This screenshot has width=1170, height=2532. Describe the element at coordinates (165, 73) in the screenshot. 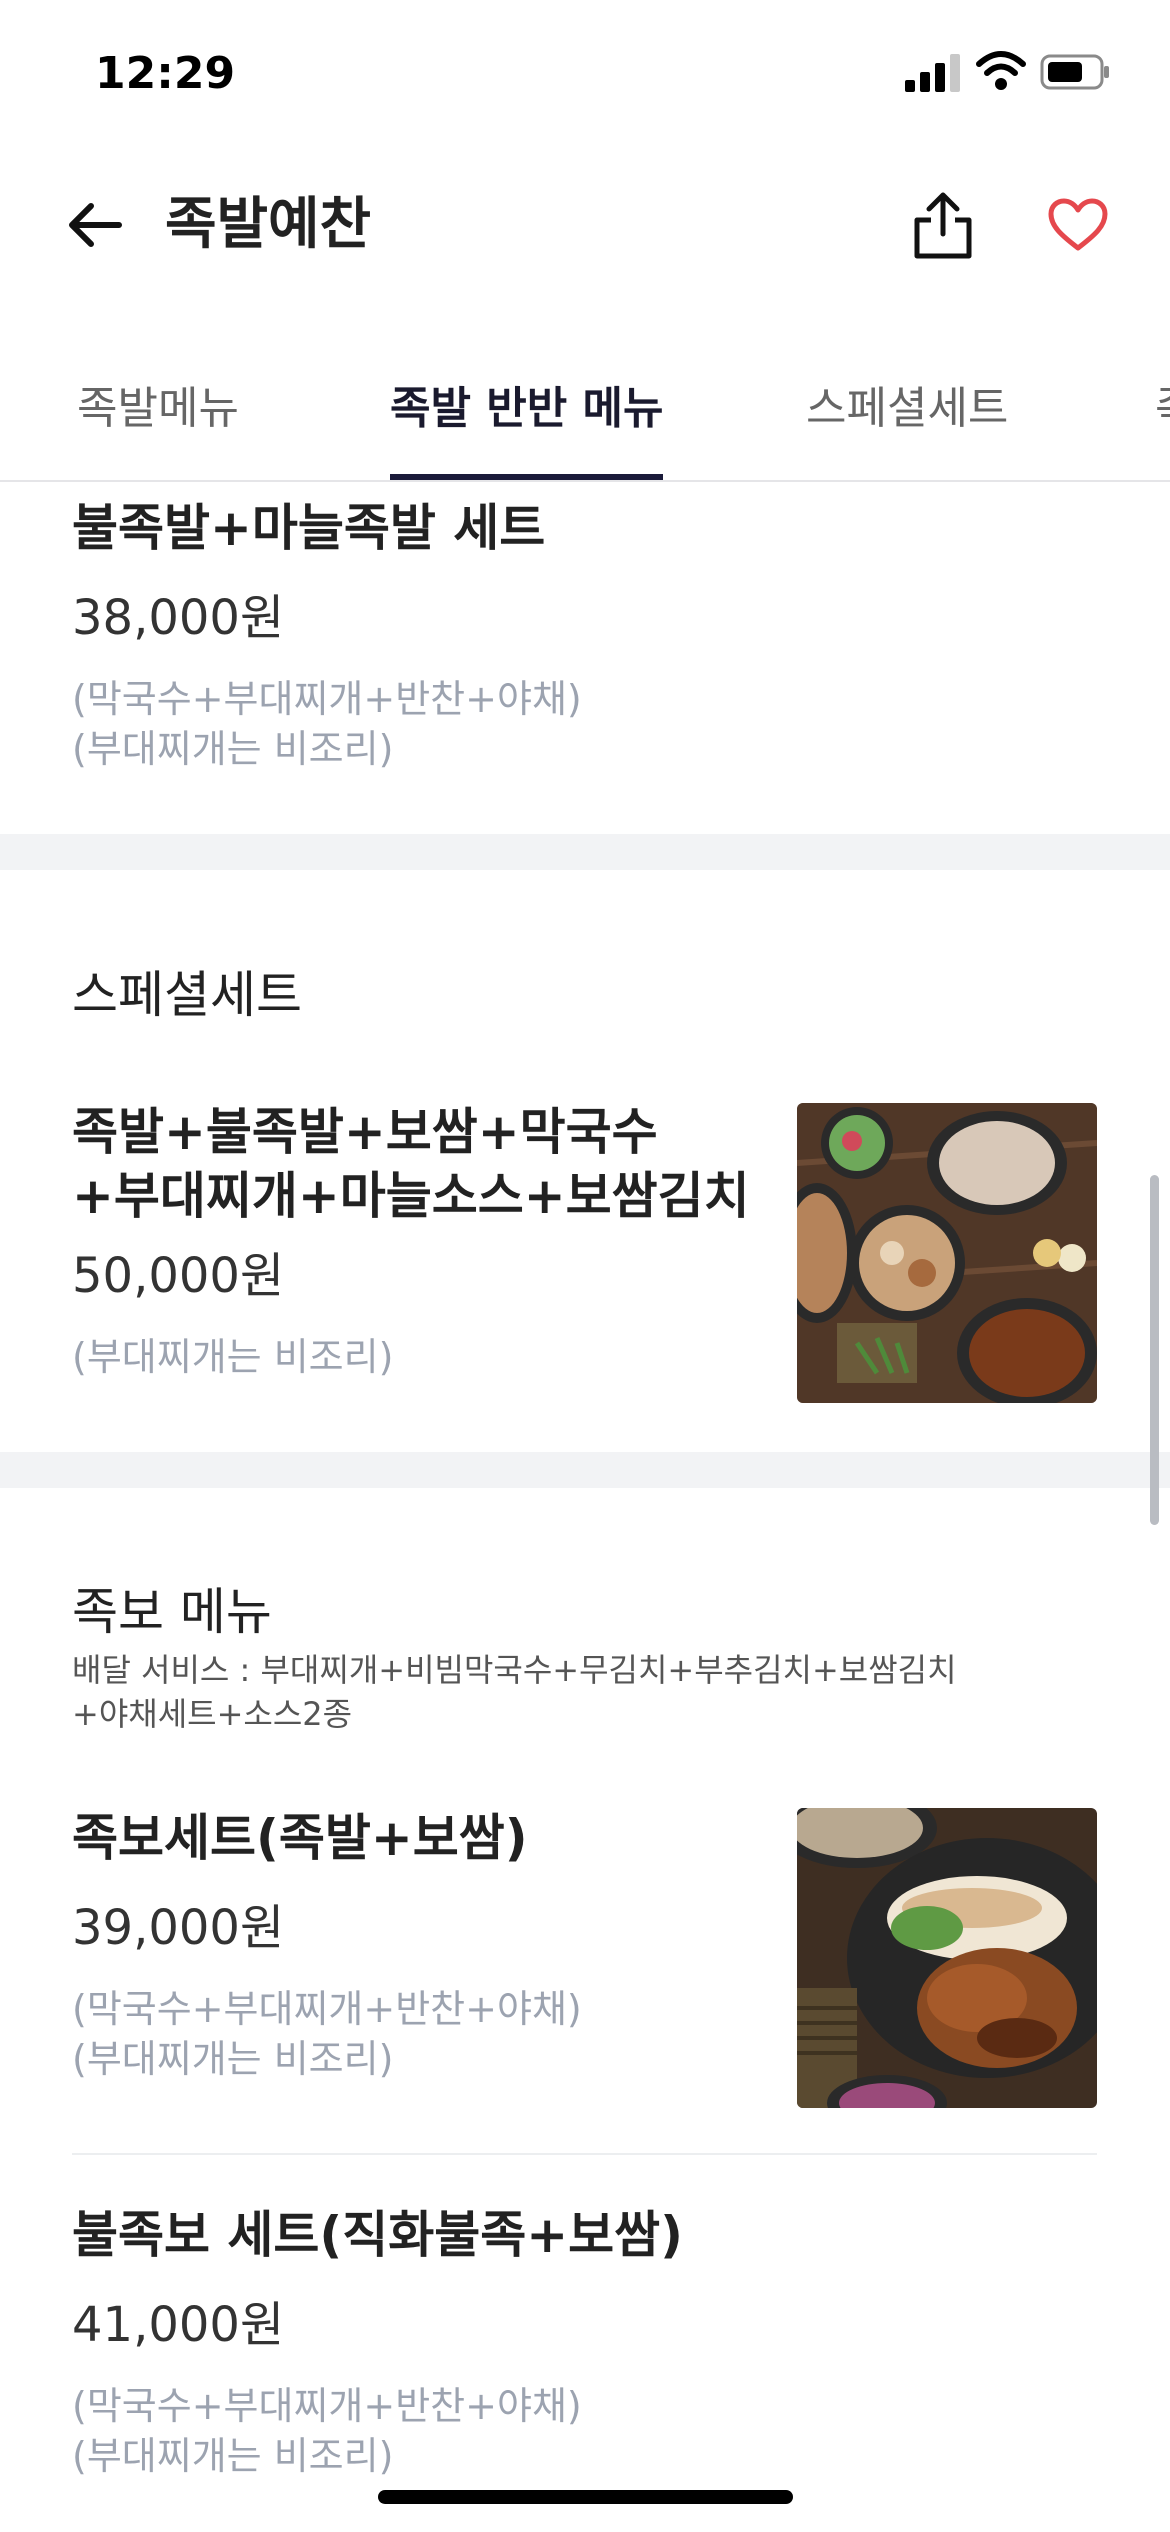

I see `status-time: 12:29` at that location.